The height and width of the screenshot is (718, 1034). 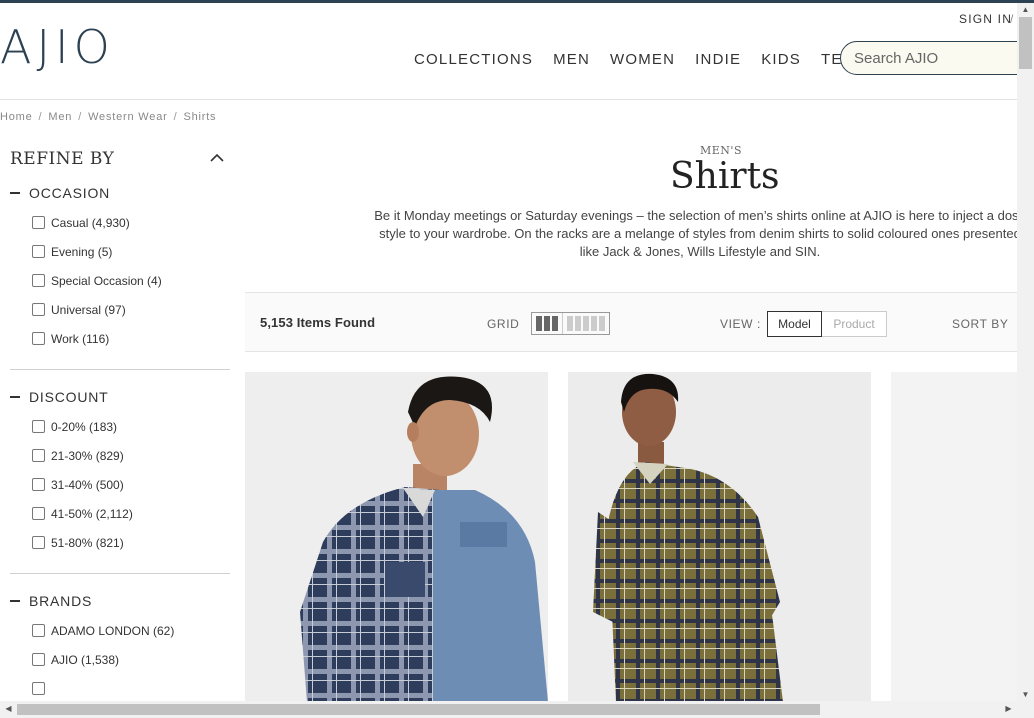 I want to click on breadcrumb-shirts: Shirts, so click(x=200, y=117).